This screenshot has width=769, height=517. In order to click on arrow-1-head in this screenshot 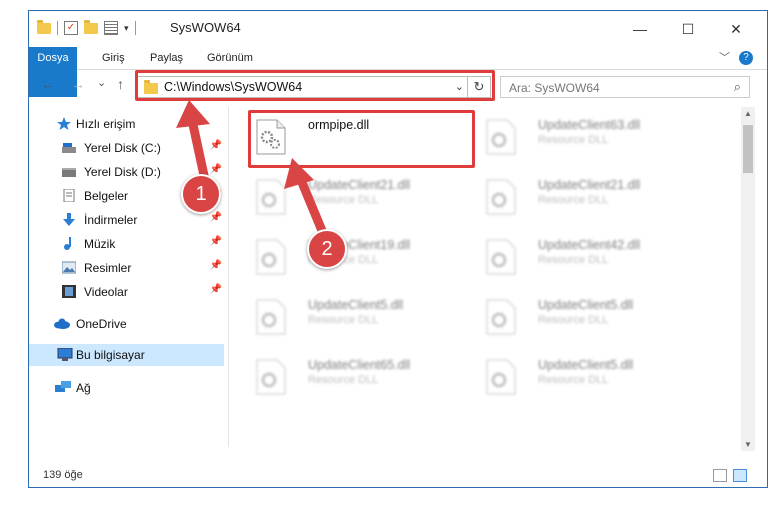, I will do `click(193, 114)`.